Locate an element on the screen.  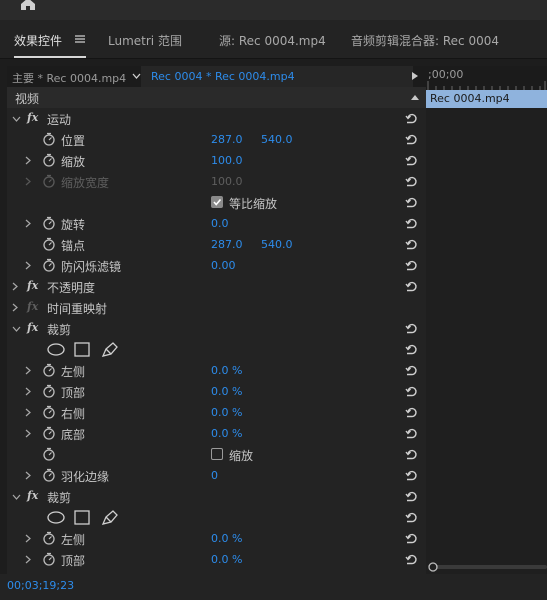
property-row-position: 位置 287.0 540.0 is located at coordinates (216, 139).